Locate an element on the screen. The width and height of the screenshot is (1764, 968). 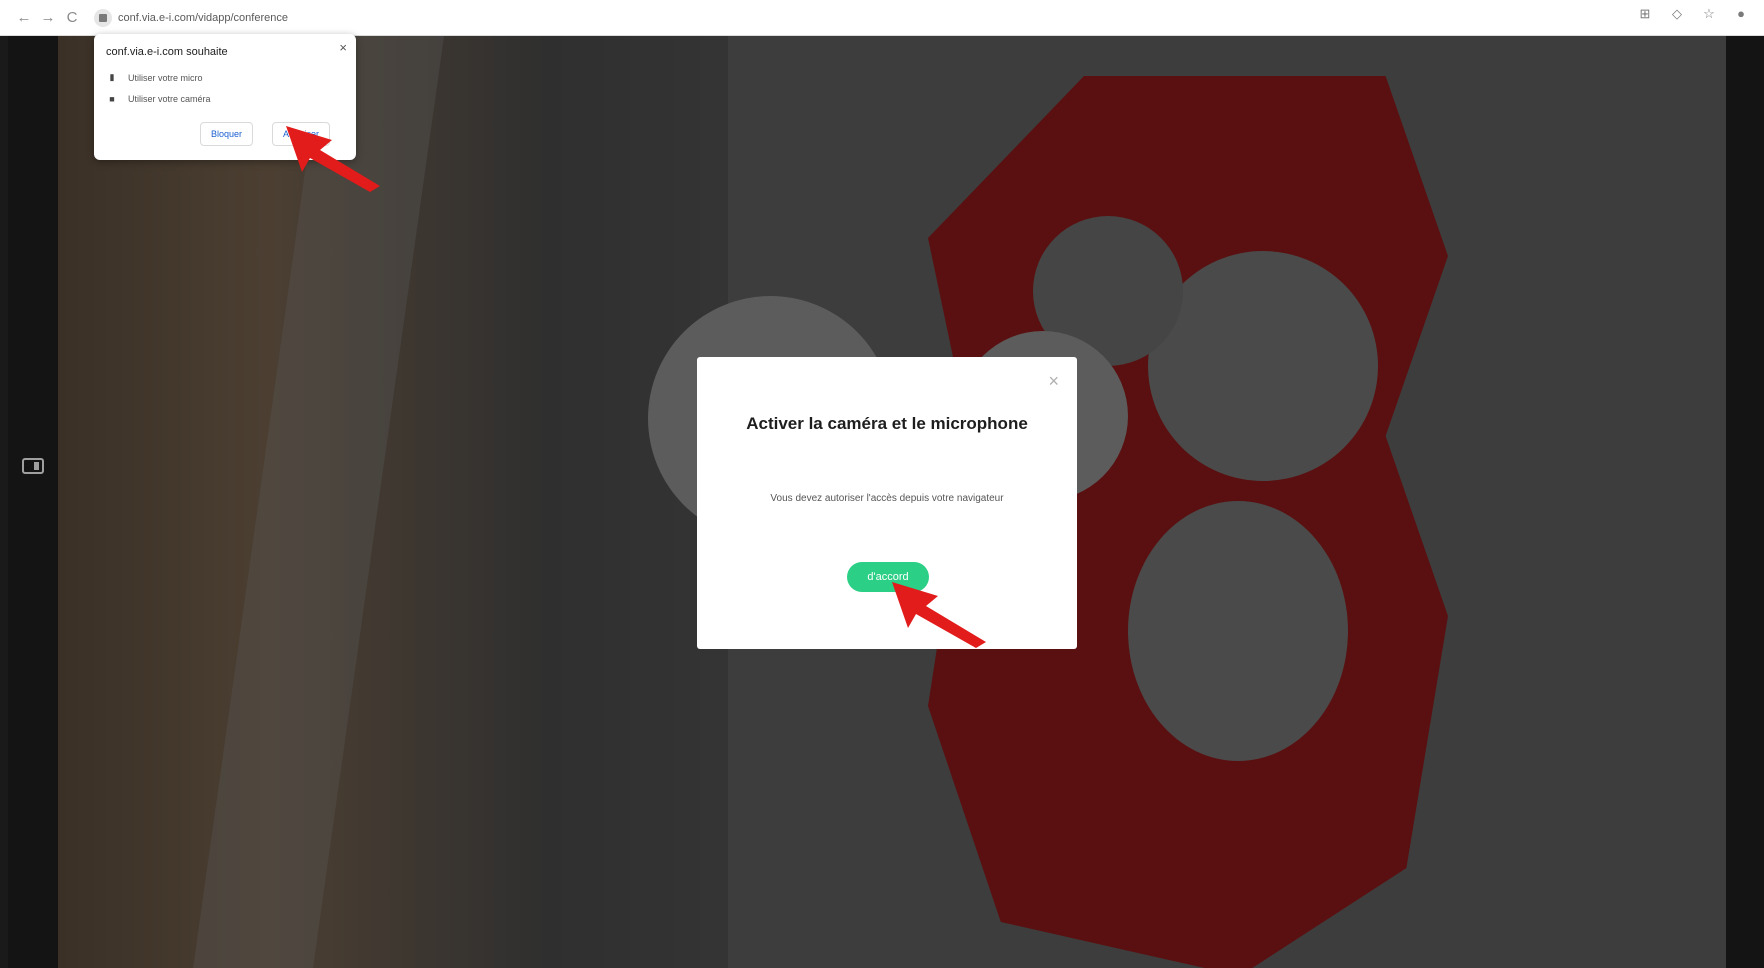
address-bar: conf.via.e-i.com/vidapp/conference is located at coordinates (239, 18).